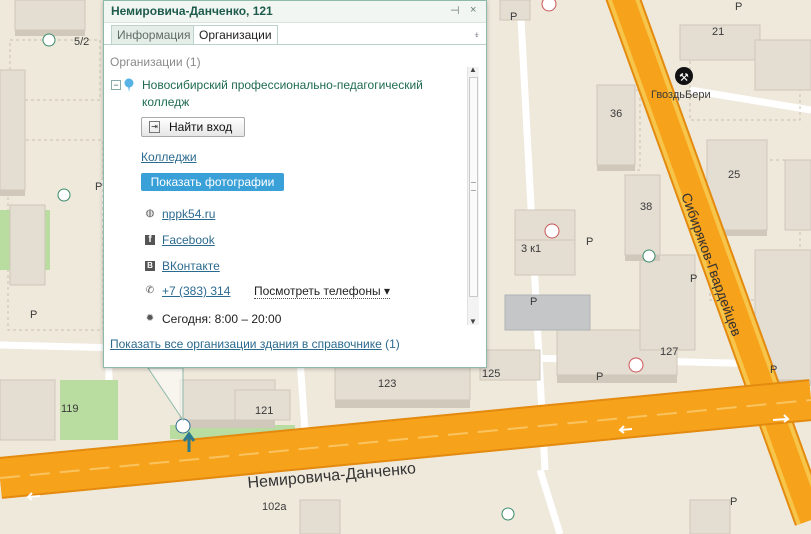 The height and width of the screenshot is (534, 811). What do you see at coordinates (387, 384) in the screenshot?
I see `bnum-123: 123` at bounding box center [387, 384].